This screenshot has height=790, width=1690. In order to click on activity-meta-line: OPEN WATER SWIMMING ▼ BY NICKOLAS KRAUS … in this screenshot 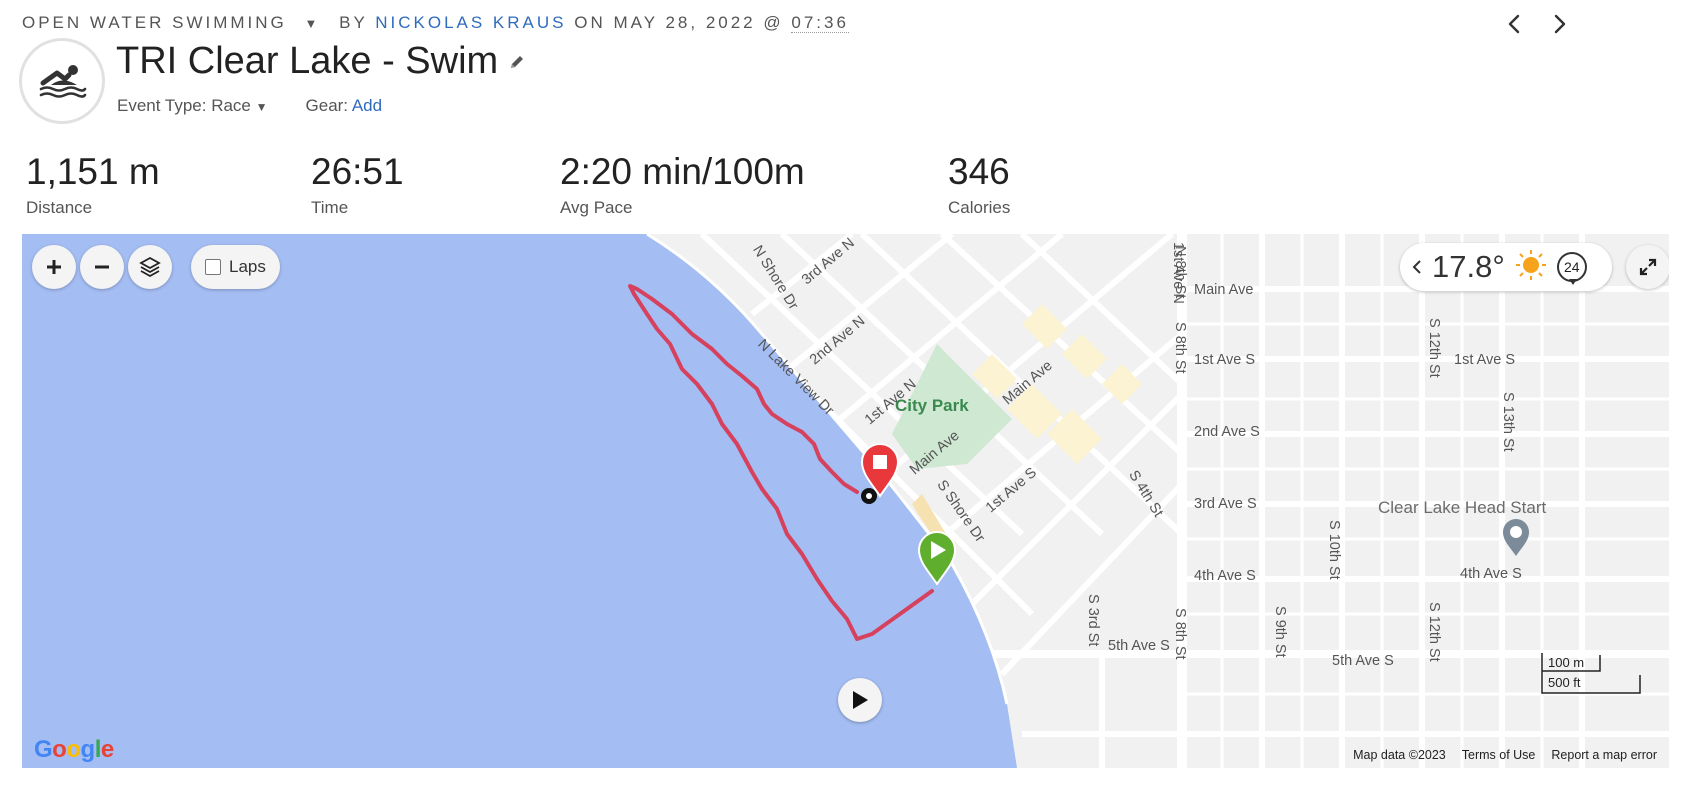, I will do `click(435, 23)`.